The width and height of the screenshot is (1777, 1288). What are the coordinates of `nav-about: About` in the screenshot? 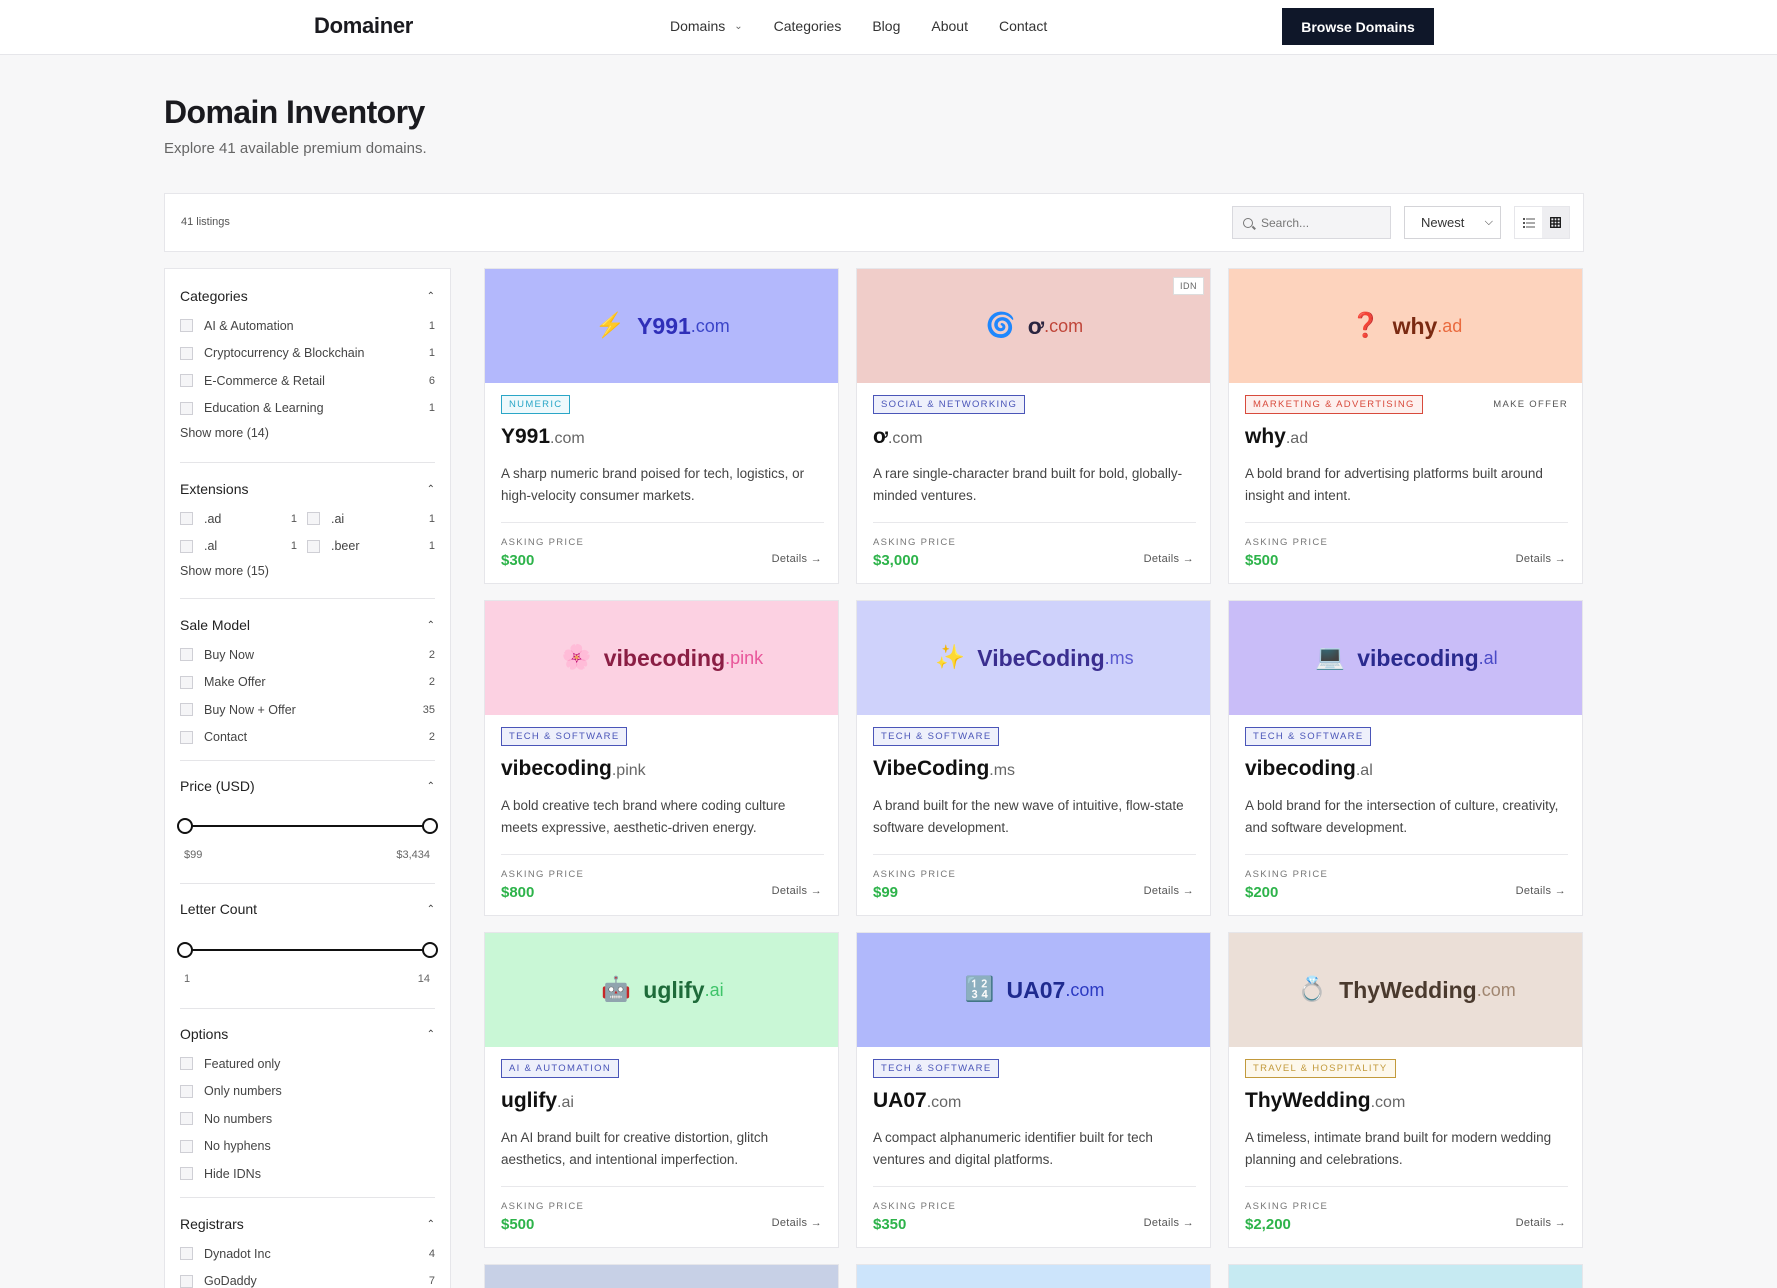 It's located at (949, 26).